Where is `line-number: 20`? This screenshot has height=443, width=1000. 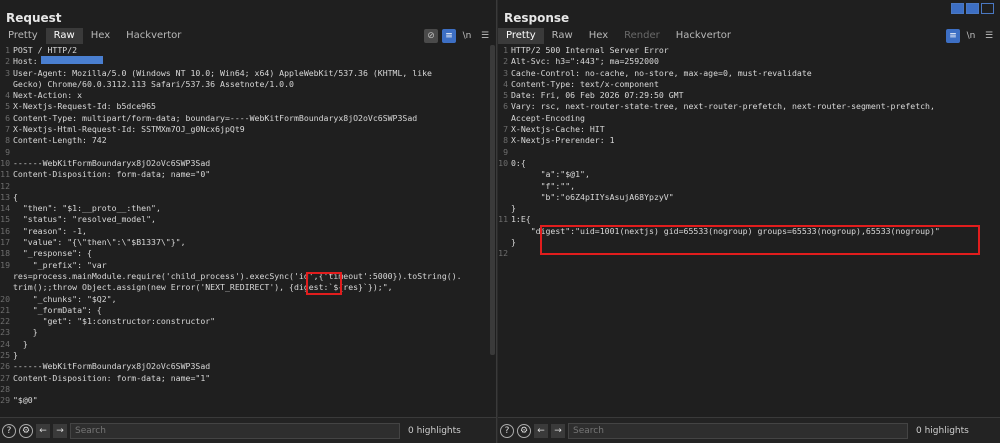
line-number: 20 is located at coordinates (5, 298).